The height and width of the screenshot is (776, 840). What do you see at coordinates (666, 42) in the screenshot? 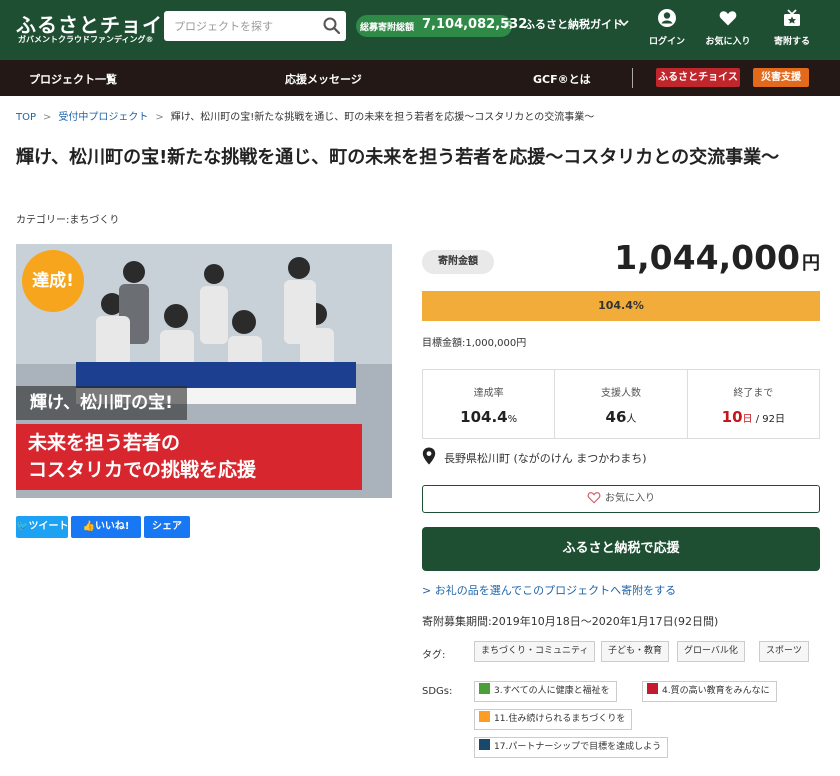
I see `login-label: ログイン` at bounding box center [666, 42].